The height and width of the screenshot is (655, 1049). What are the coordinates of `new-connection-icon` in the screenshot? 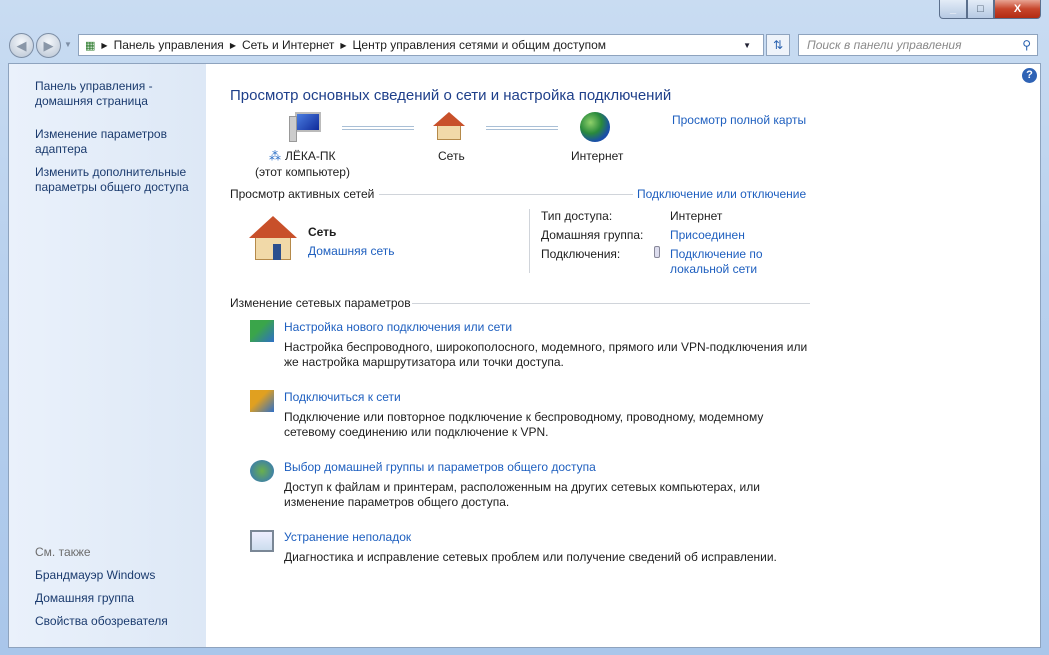 It's located at (262, 331).